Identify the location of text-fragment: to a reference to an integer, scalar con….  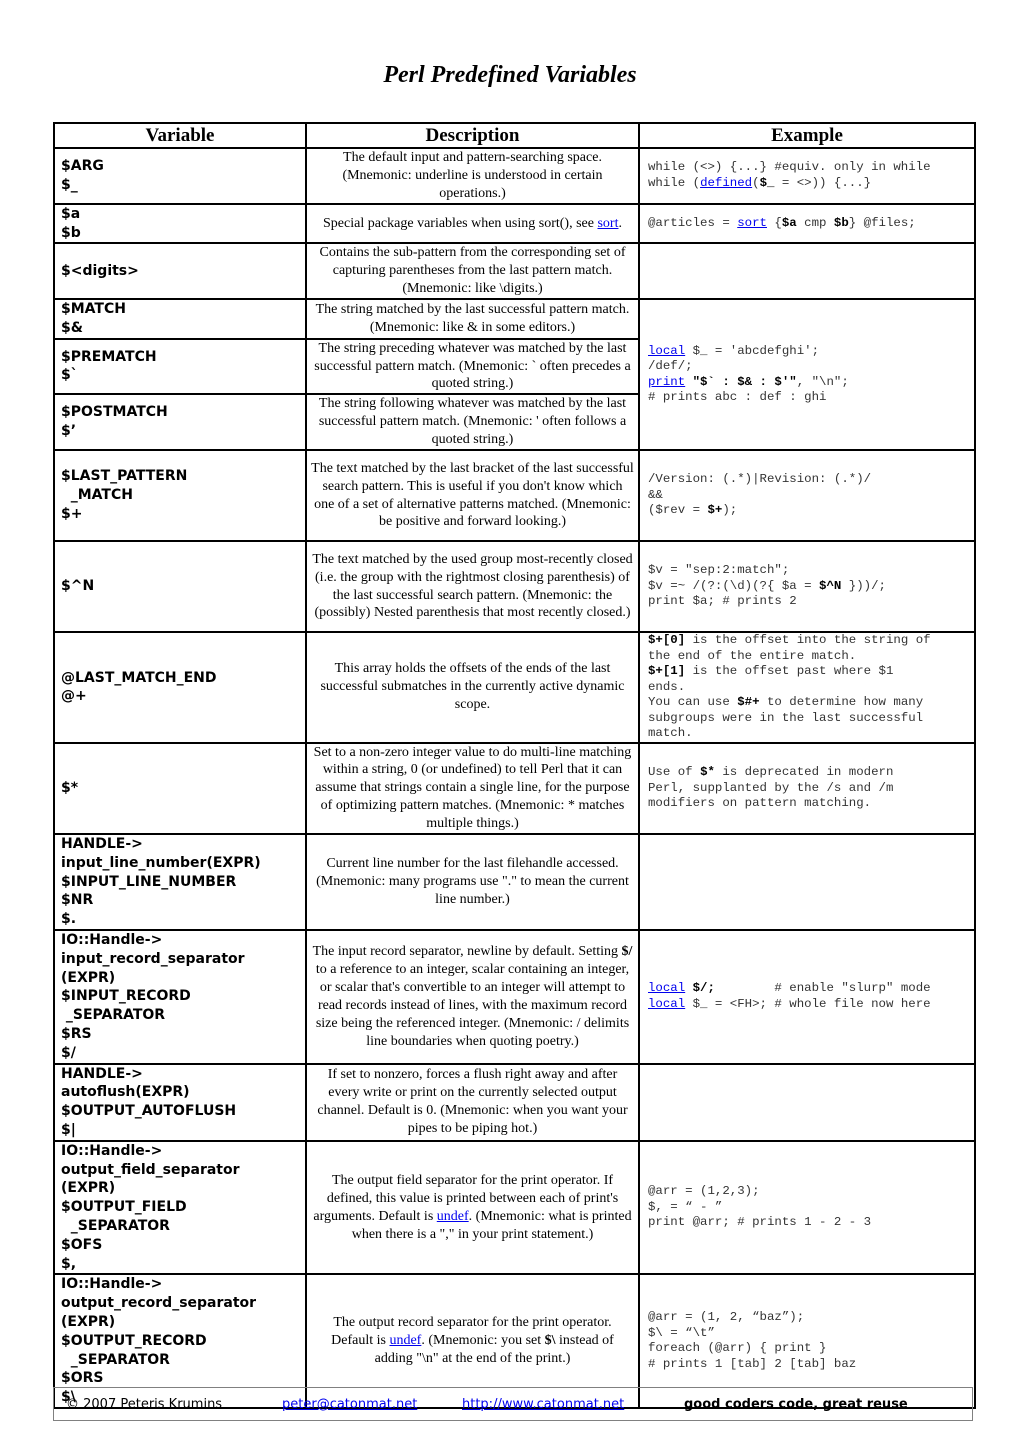
(472, 1005).